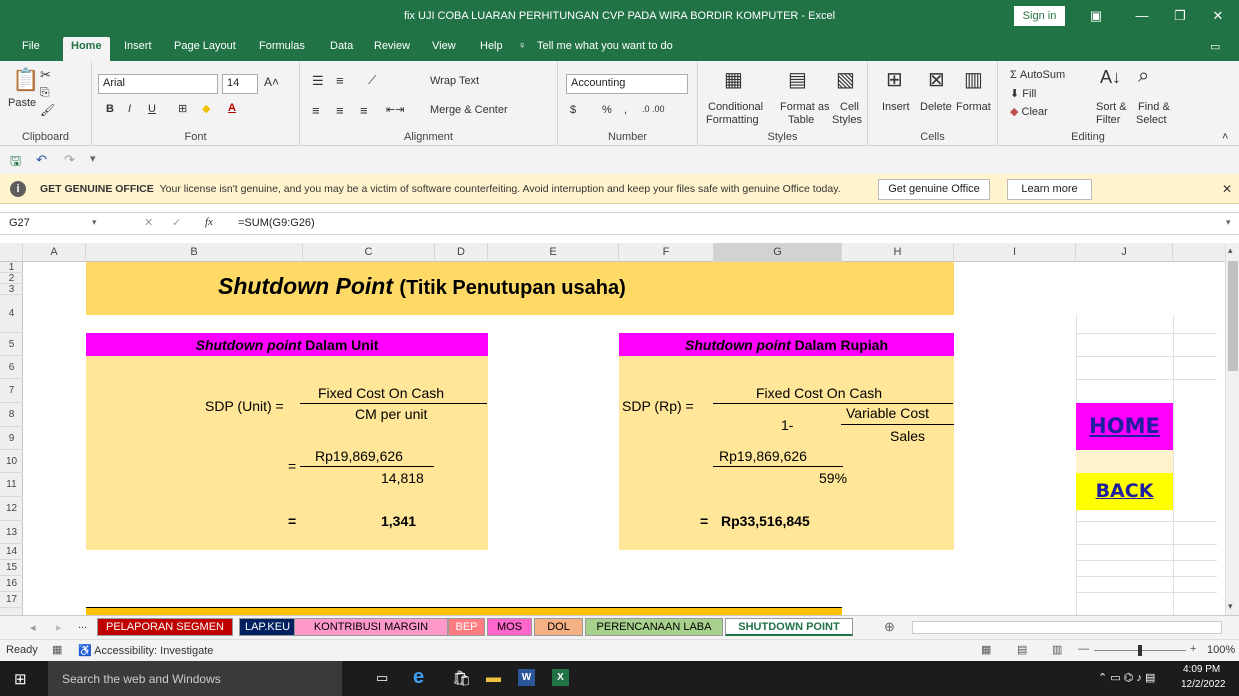 The width and height of the screenshot is (1239, 696). What do you see at coordinates (573, 110) in the screenshot?
I see `currency-button: $` at bounding box center [573, 110].